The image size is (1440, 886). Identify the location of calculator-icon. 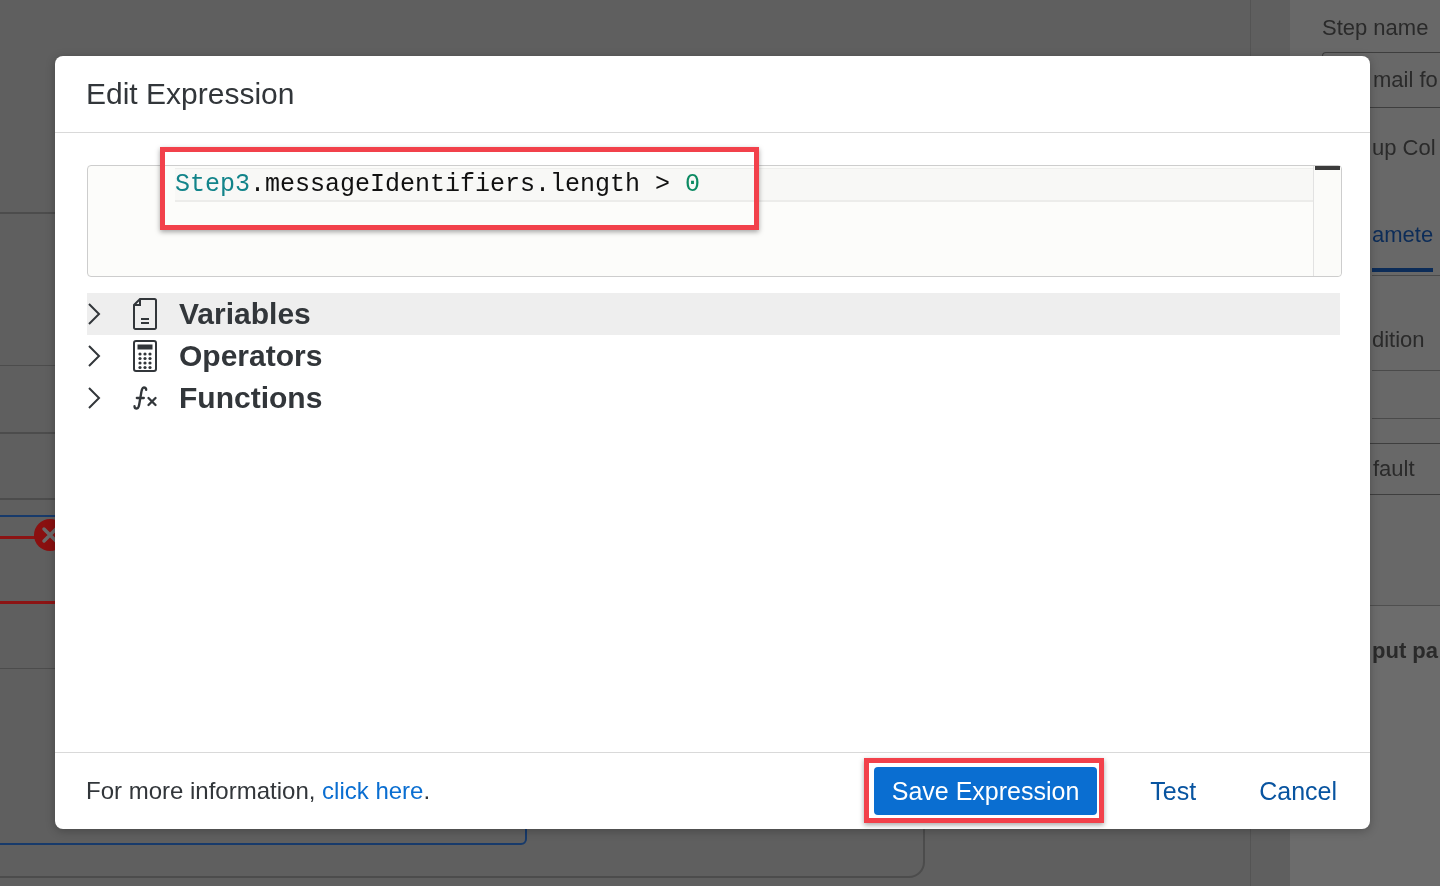
(145, 356).